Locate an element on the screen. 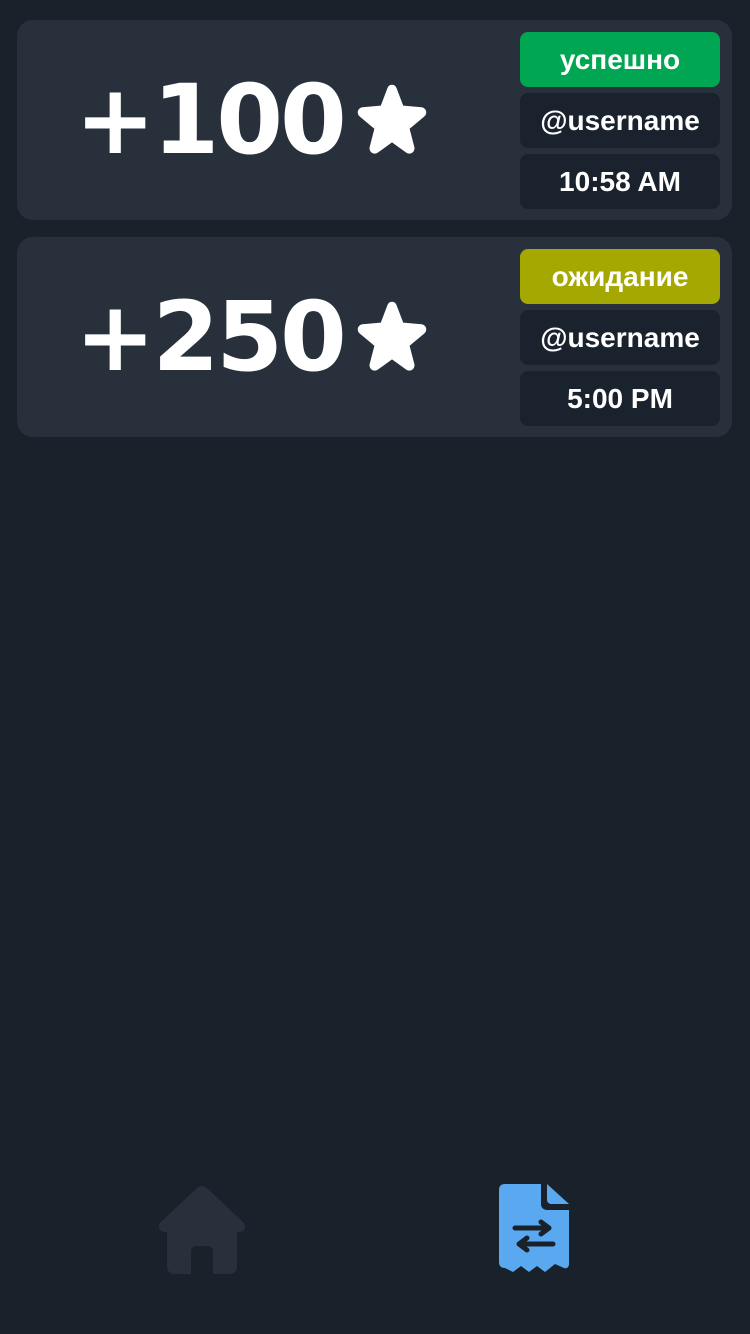 The width and height of the screenshot is (750, 1334). transaction-amount: +250 is located at coordinates (253, 337).